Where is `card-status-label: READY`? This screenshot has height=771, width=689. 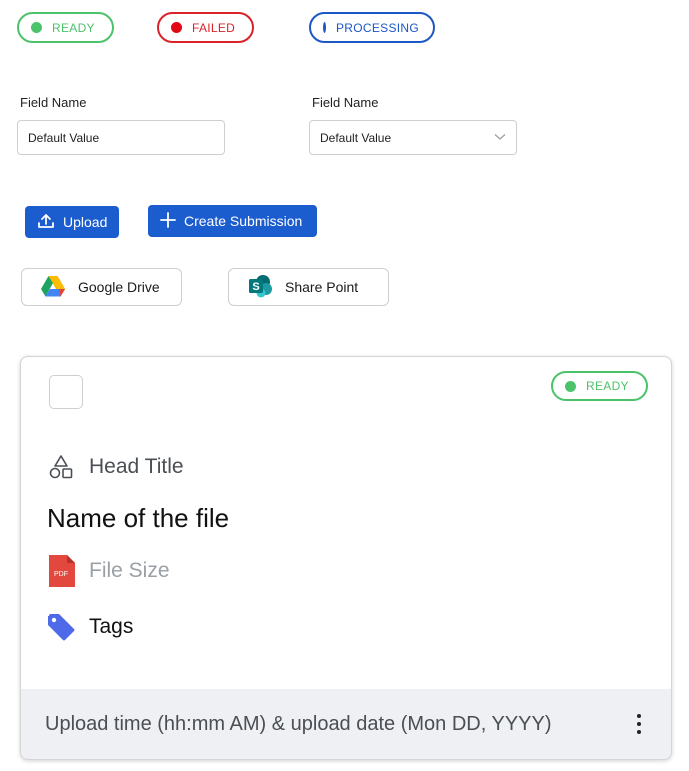 card-status-label: READY is located at coordinates (607, 386).